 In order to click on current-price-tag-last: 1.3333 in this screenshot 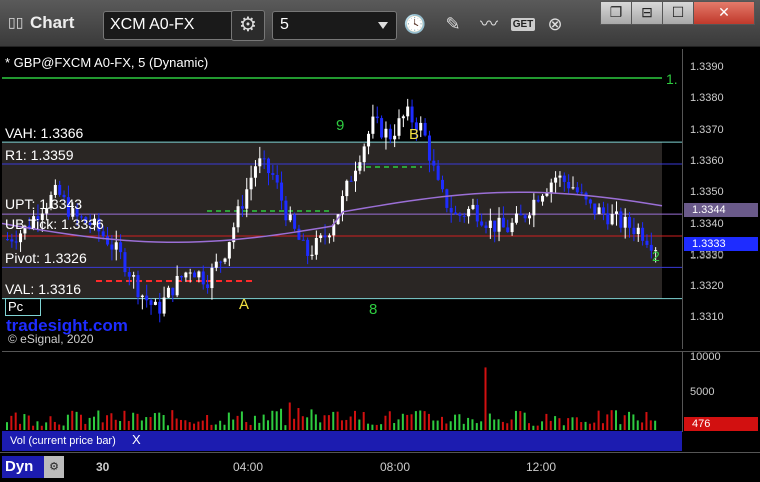, I will do `click(721, 244)`.